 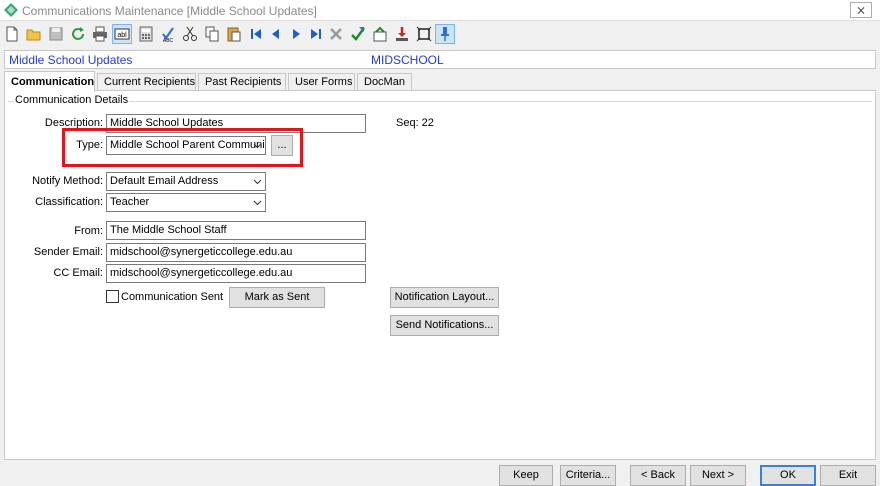 I want to click on exit-button: Exit, so click(x=848, y=475).